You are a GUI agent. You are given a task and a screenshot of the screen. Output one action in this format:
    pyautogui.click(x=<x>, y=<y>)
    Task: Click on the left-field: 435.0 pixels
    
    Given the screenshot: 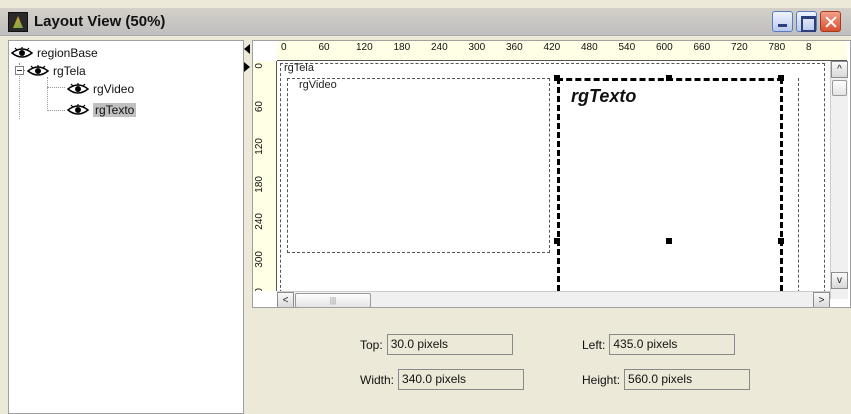 What is the action you would take?
    pyautogui.click(x=672, y=344)
    